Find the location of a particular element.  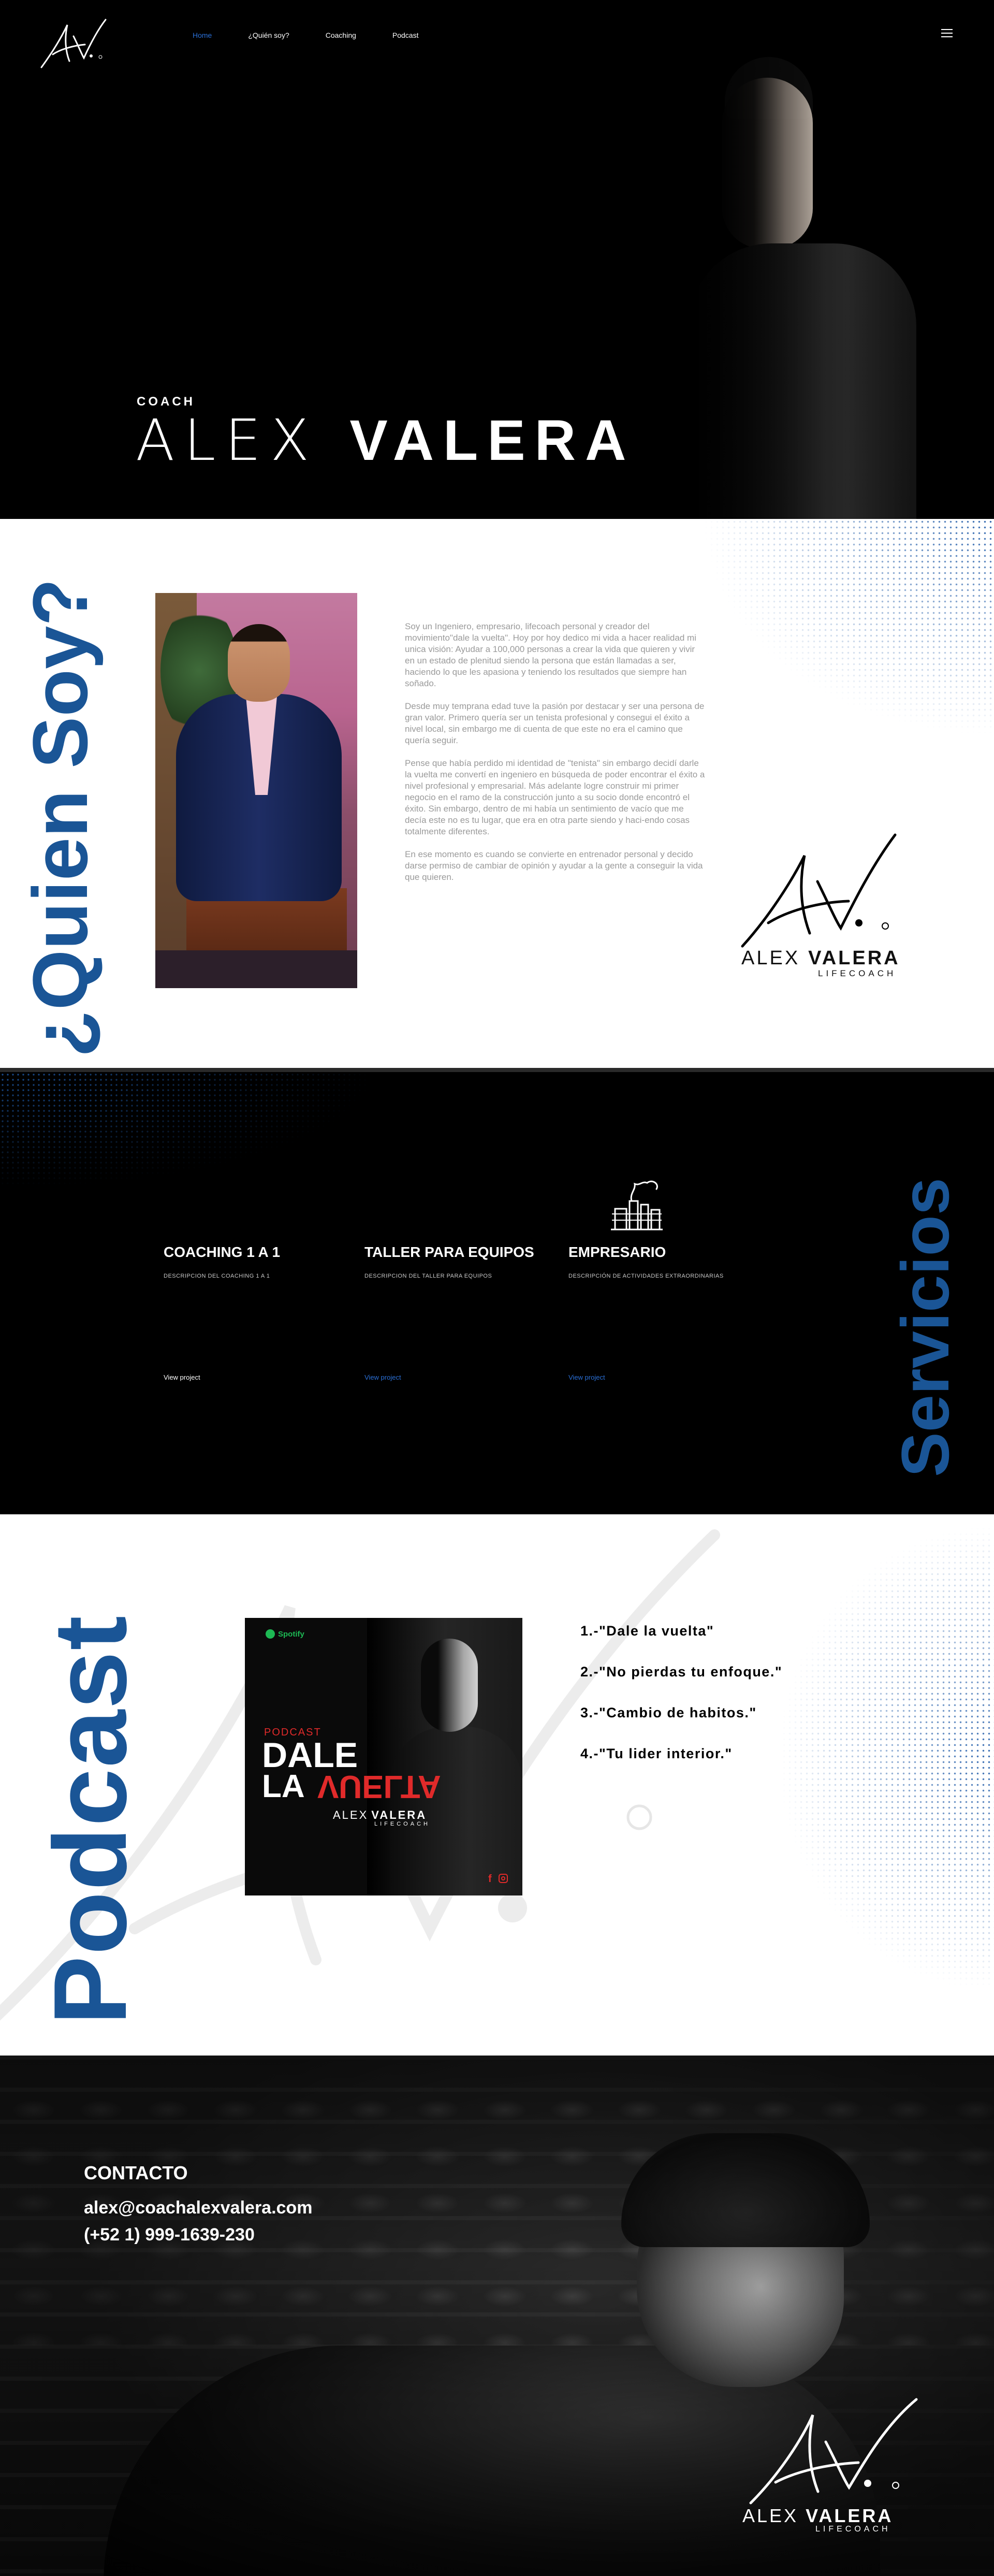

footer-signature-name: ALEX VALERA is located at coordinates (817, 2516).